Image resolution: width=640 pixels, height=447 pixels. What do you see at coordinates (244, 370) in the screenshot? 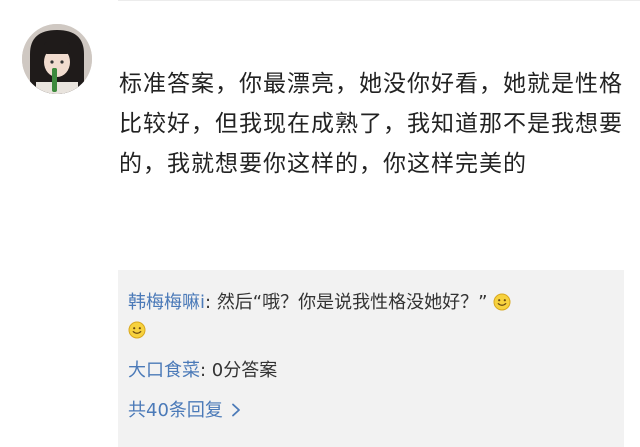
I see `reply-text: 0分答案` at bounding box center [244, 370].